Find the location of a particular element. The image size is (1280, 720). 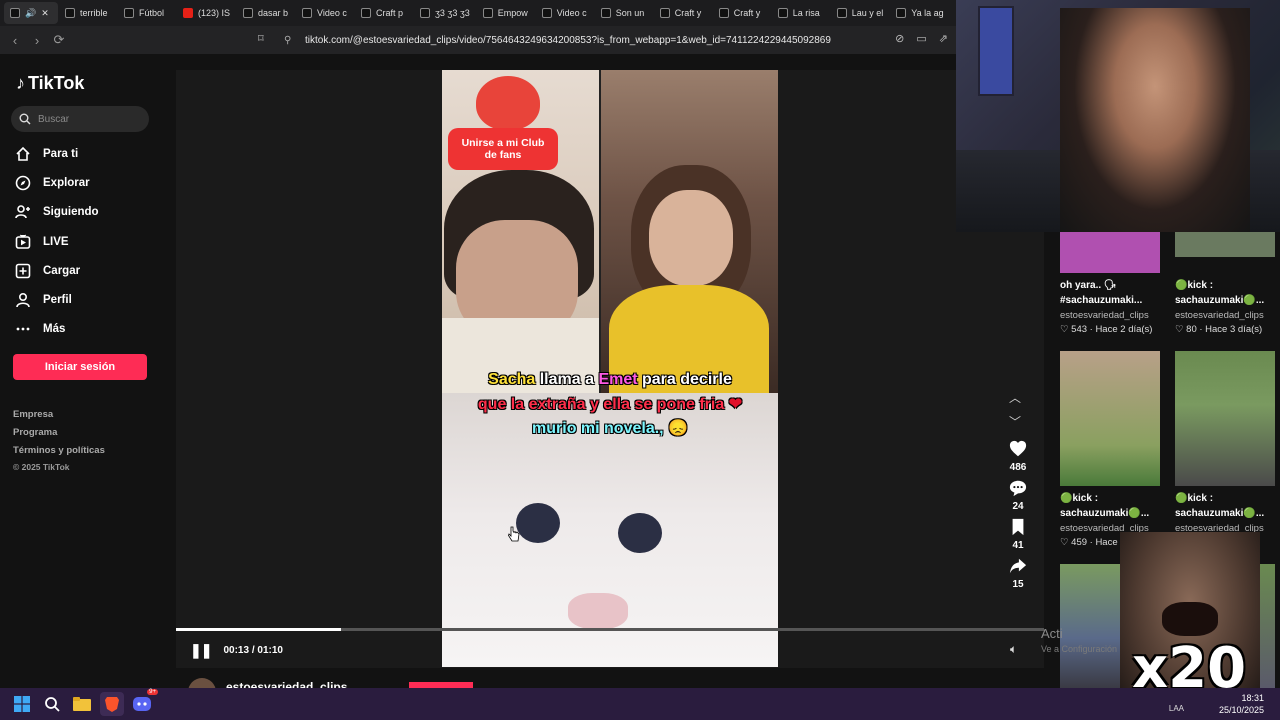

nav-live: LIVE is located at coordinates (42, 242).